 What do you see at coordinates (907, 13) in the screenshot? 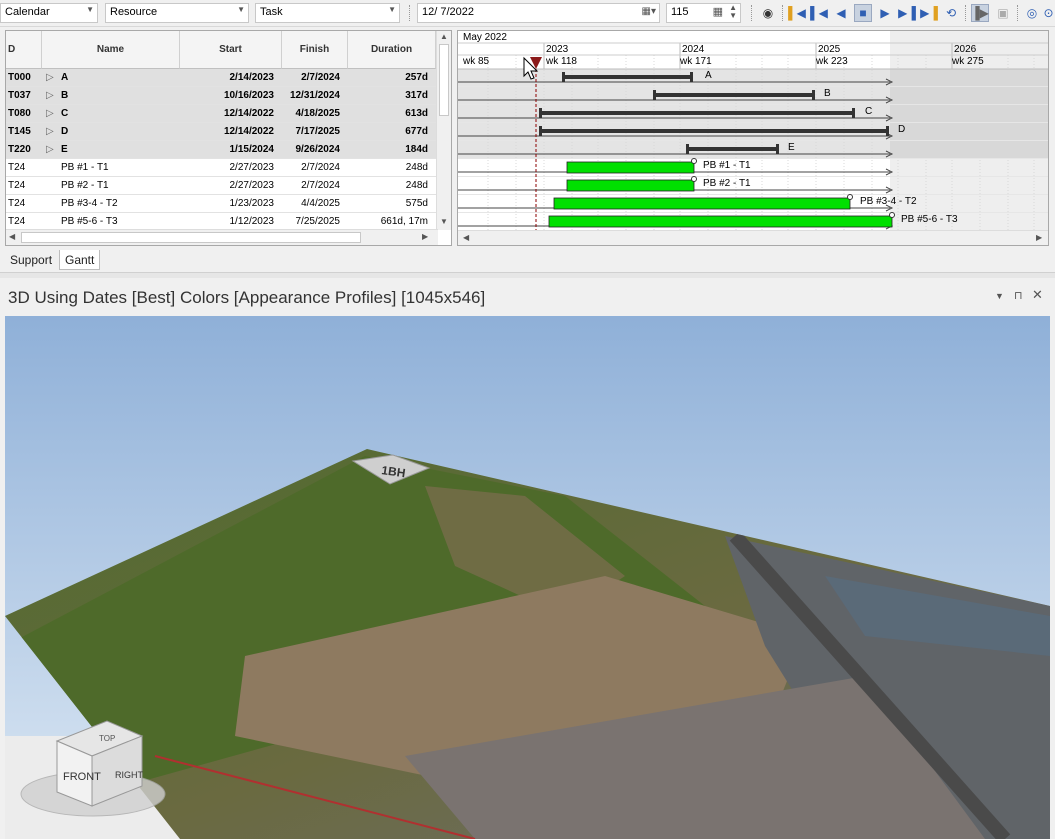
I see `step-forward-icon: ▶▐` at bounding box center [907, 13].